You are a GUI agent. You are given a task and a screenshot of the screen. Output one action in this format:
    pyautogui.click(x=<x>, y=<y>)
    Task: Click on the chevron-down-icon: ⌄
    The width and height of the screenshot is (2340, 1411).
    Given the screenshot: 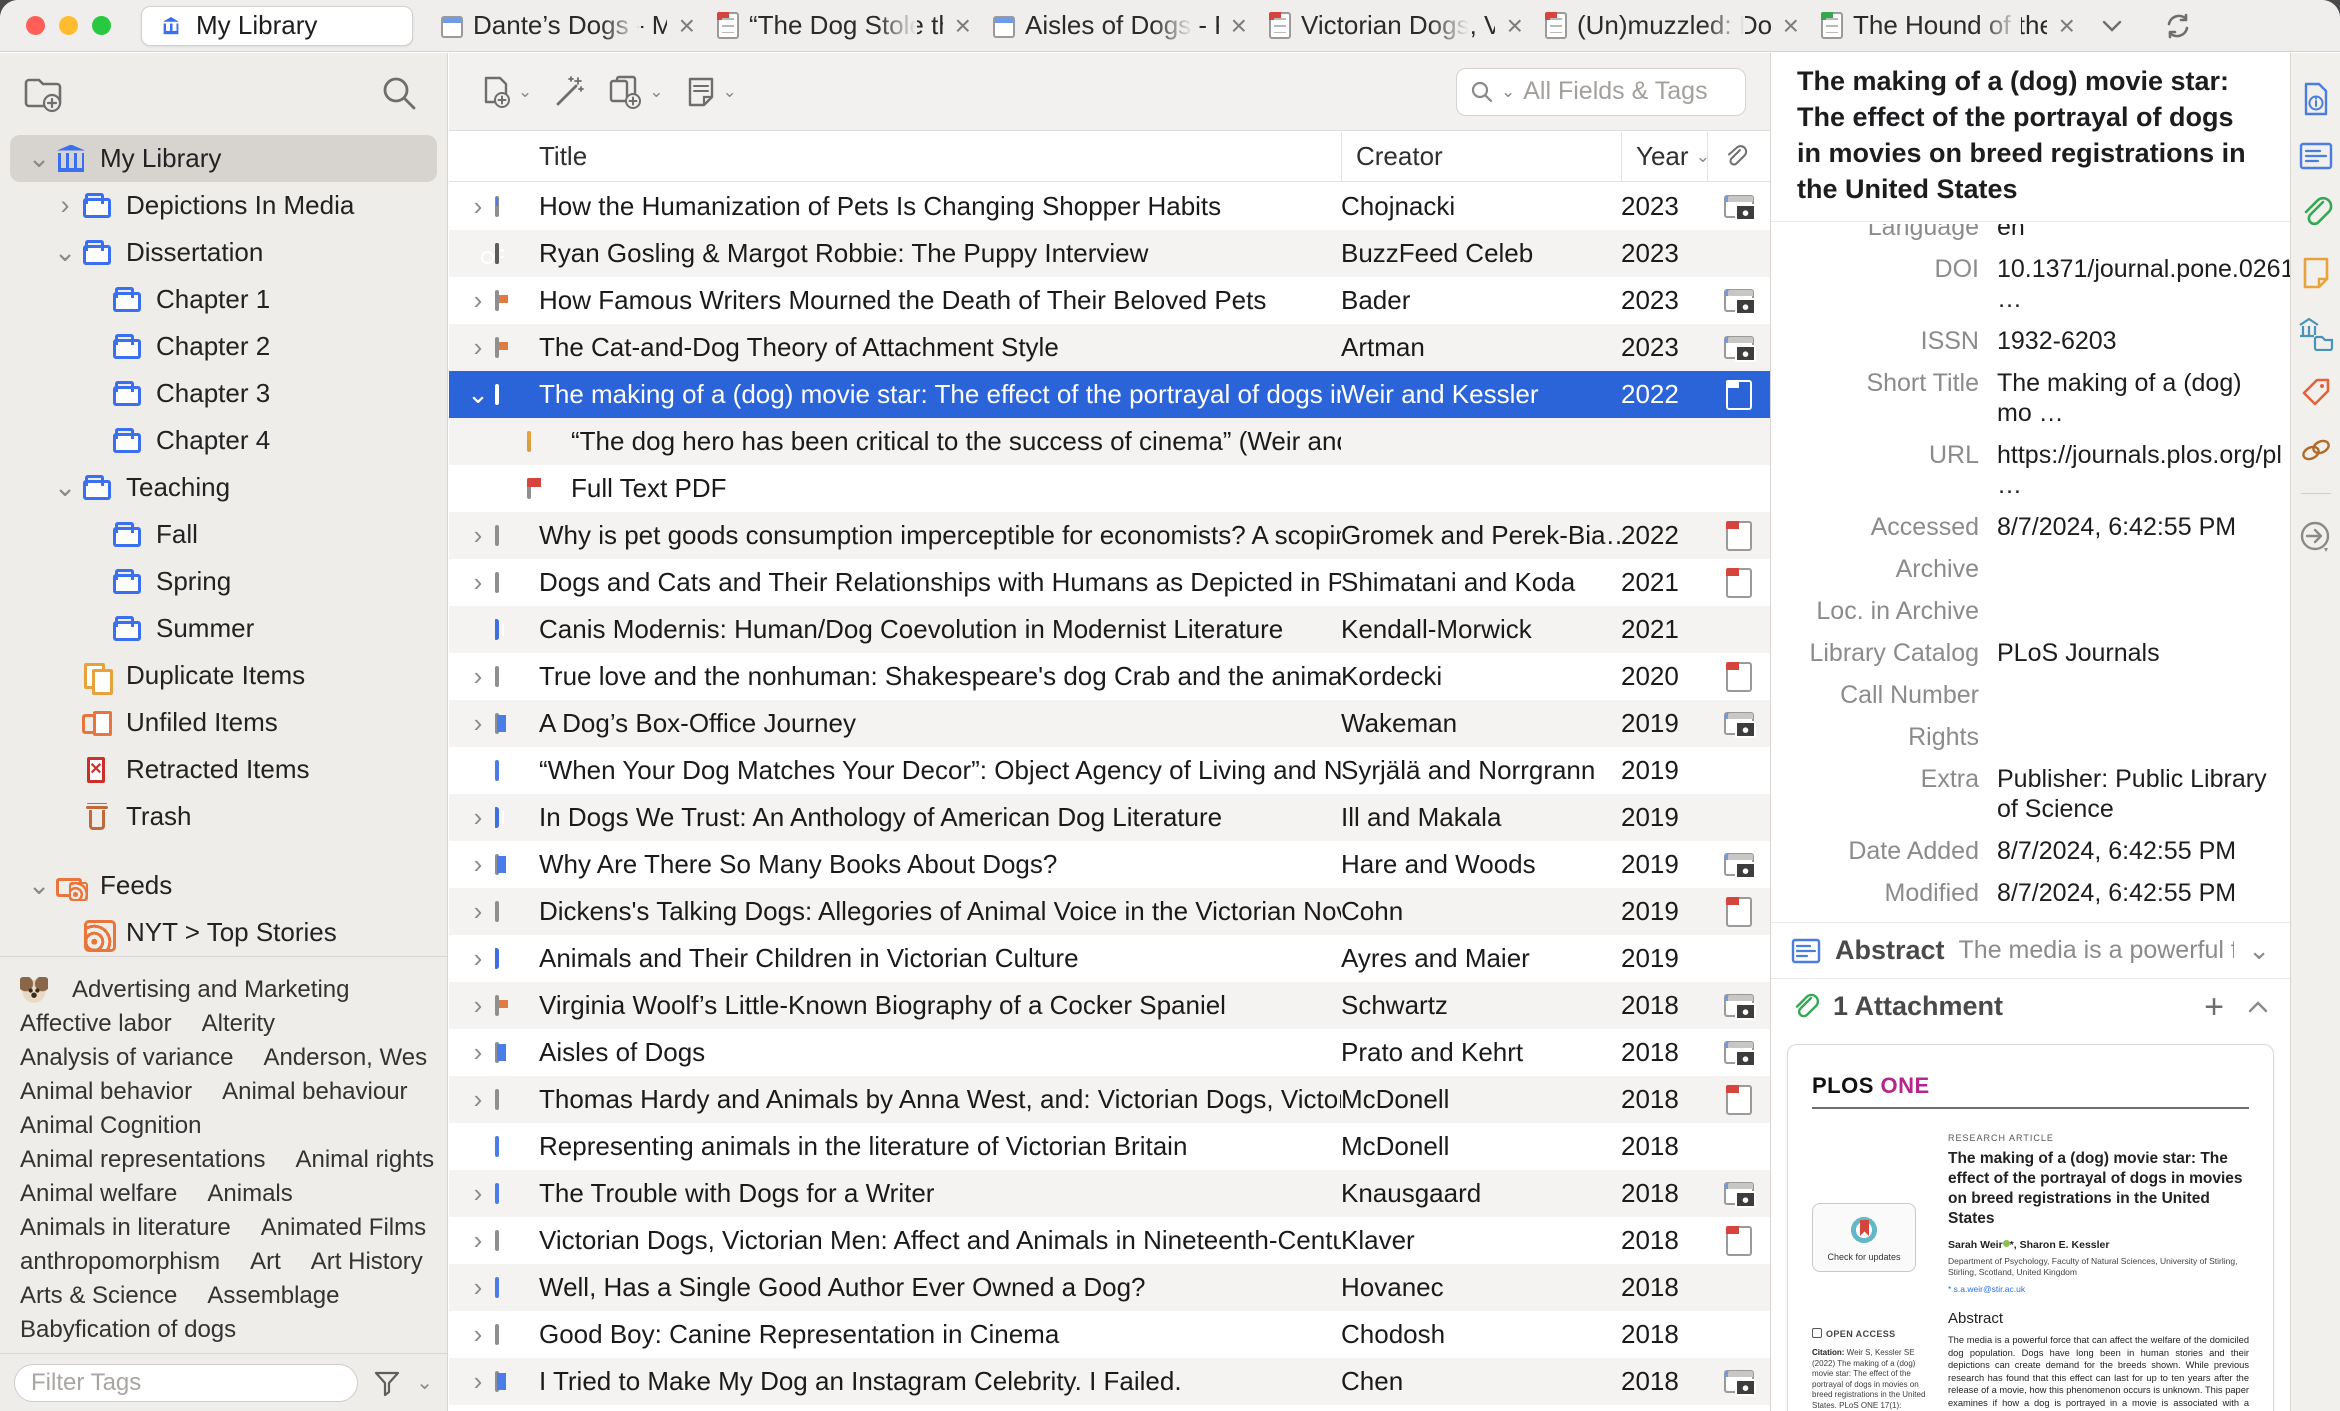 What is the action you would take?
    pyautogui.click(x=2259, y=950)
    